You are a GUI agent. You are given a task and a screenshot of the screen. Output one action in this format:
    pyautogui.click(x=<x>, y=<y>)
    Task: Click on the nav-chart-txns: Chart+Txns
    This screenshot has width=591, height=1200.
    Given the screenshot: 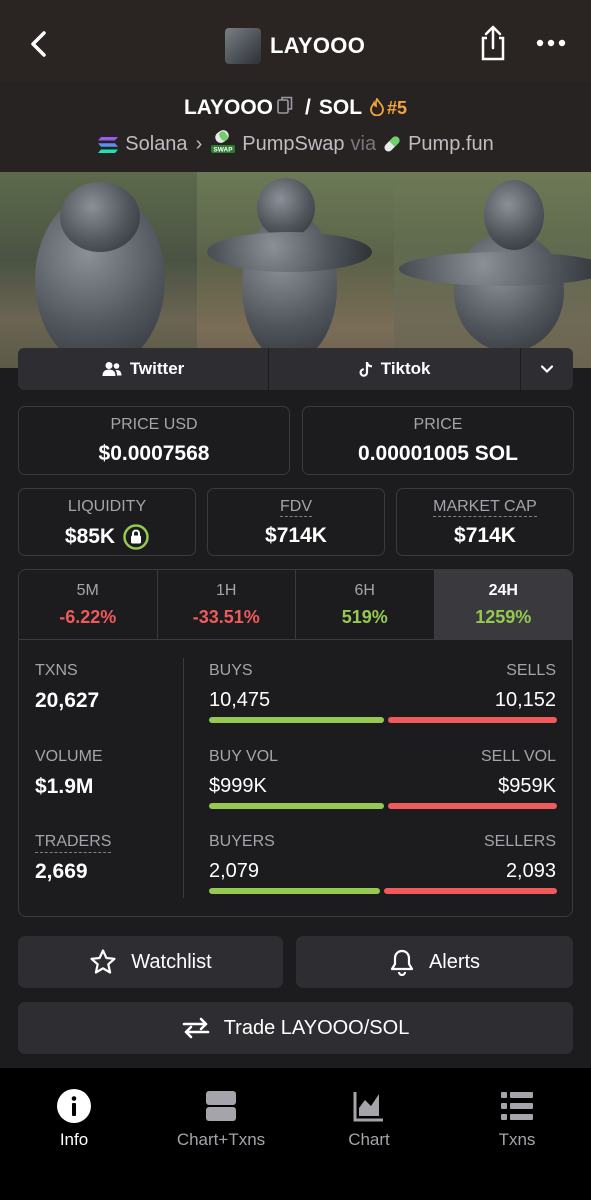 What is the action you would take?
    pyautogui.click(x=221, y=1119)
    